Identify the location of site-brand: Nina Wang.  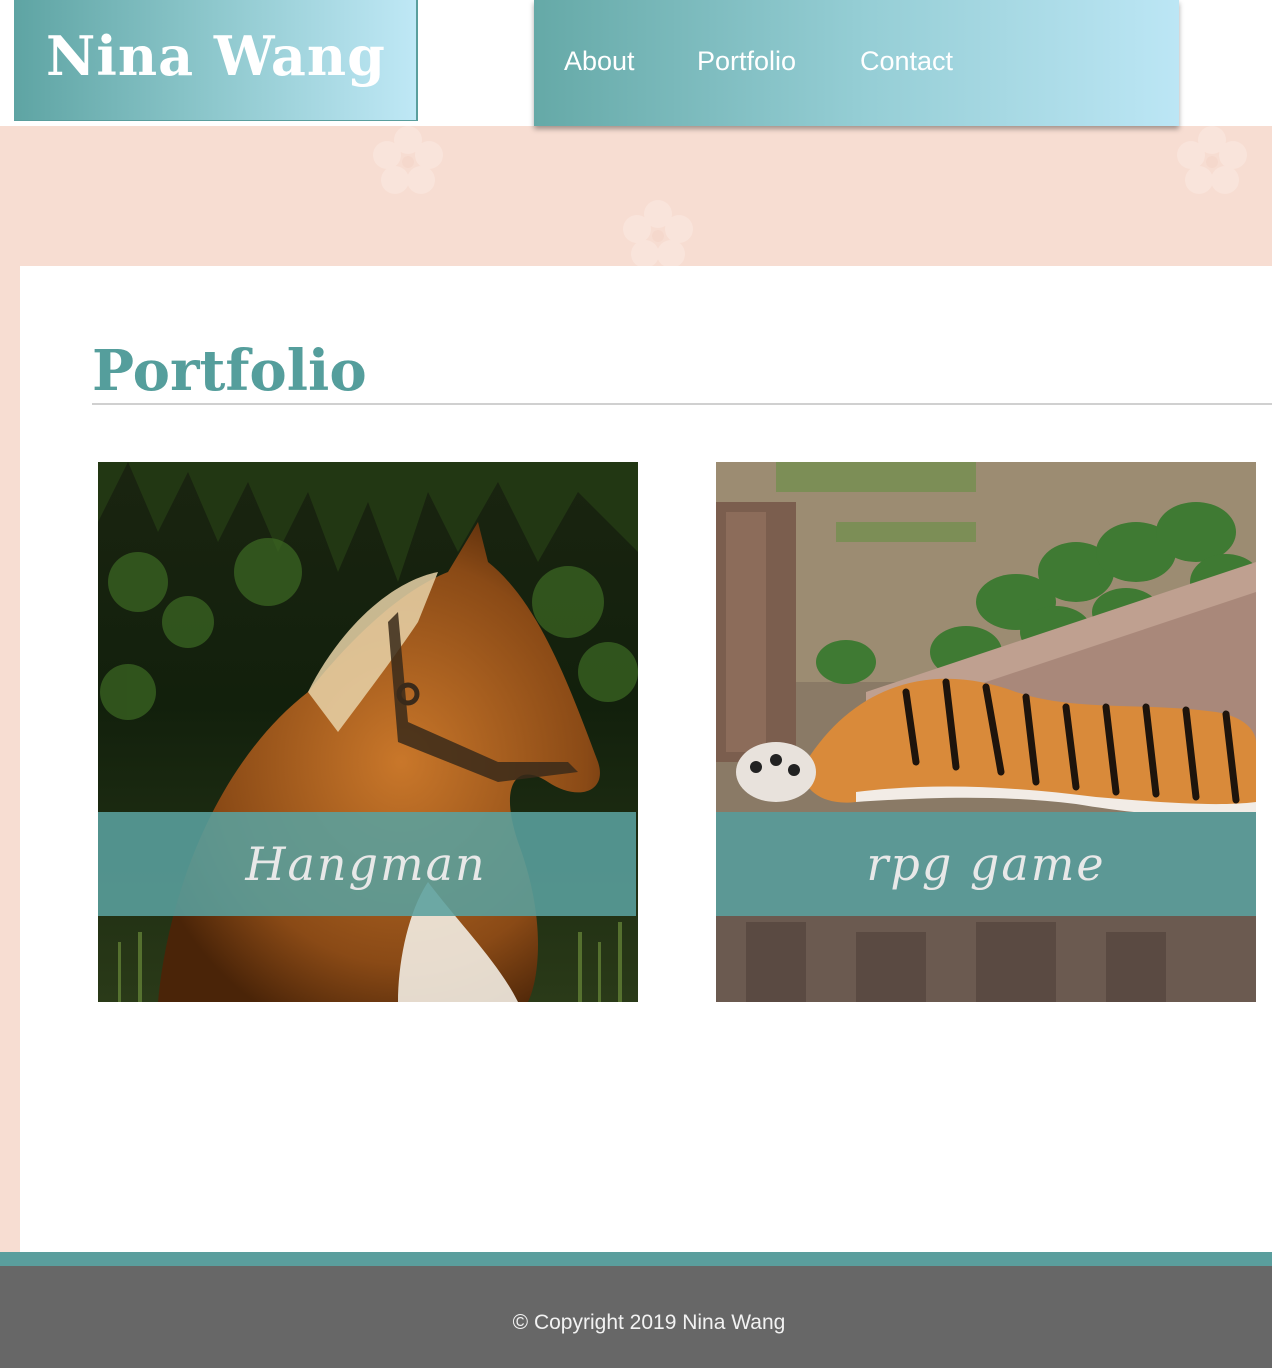
(216, 60).